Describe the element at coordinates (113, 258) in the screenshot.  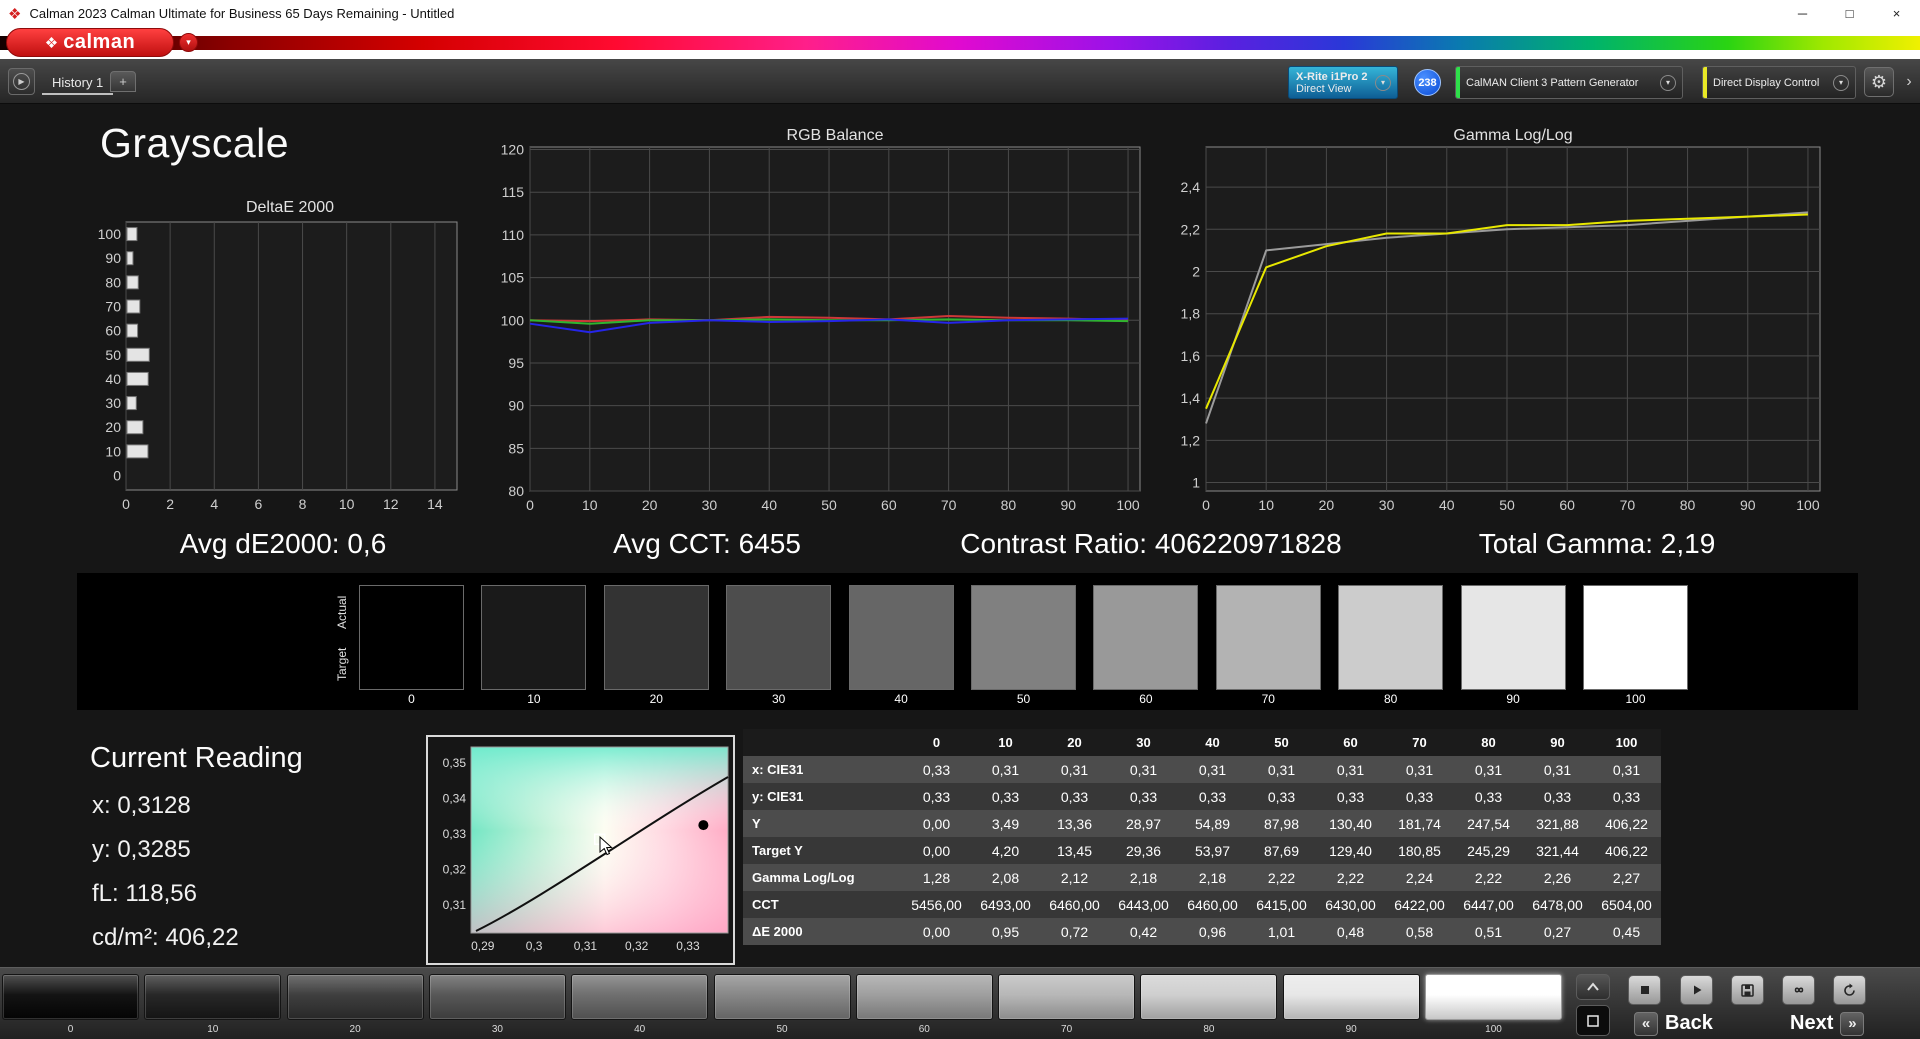
I see `svg-text: 90` at that location.